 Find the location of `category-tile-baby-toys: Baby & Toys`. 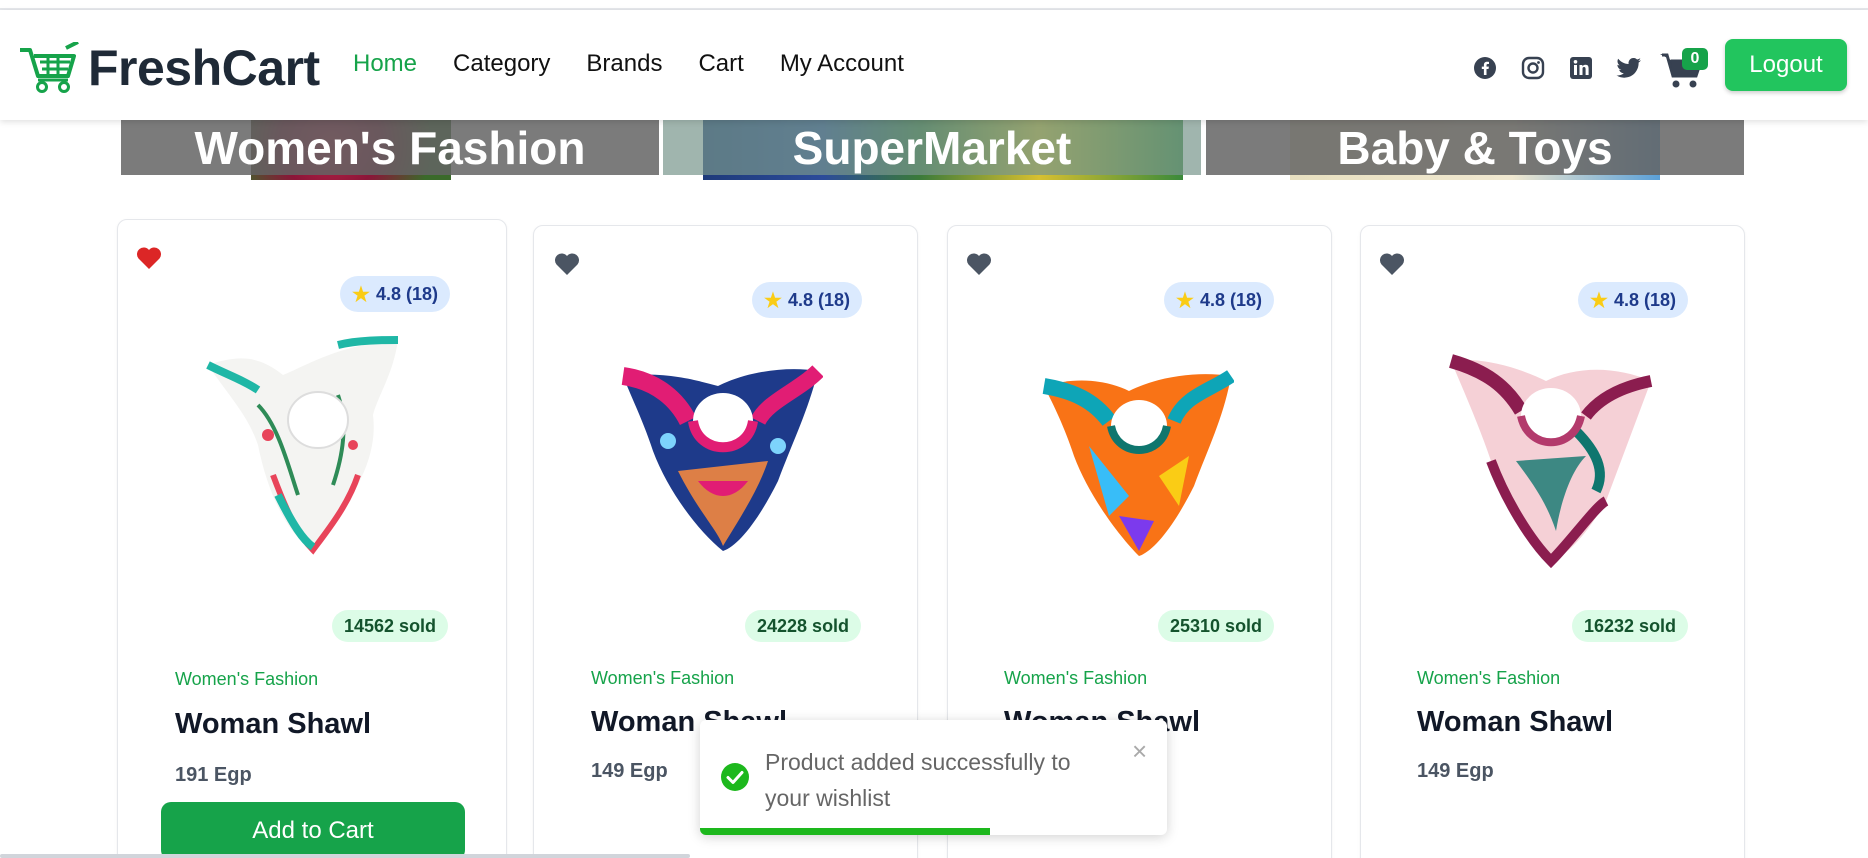

category-tile-baby-toys: Baby & Toys is located at coordinates (1475, 150).